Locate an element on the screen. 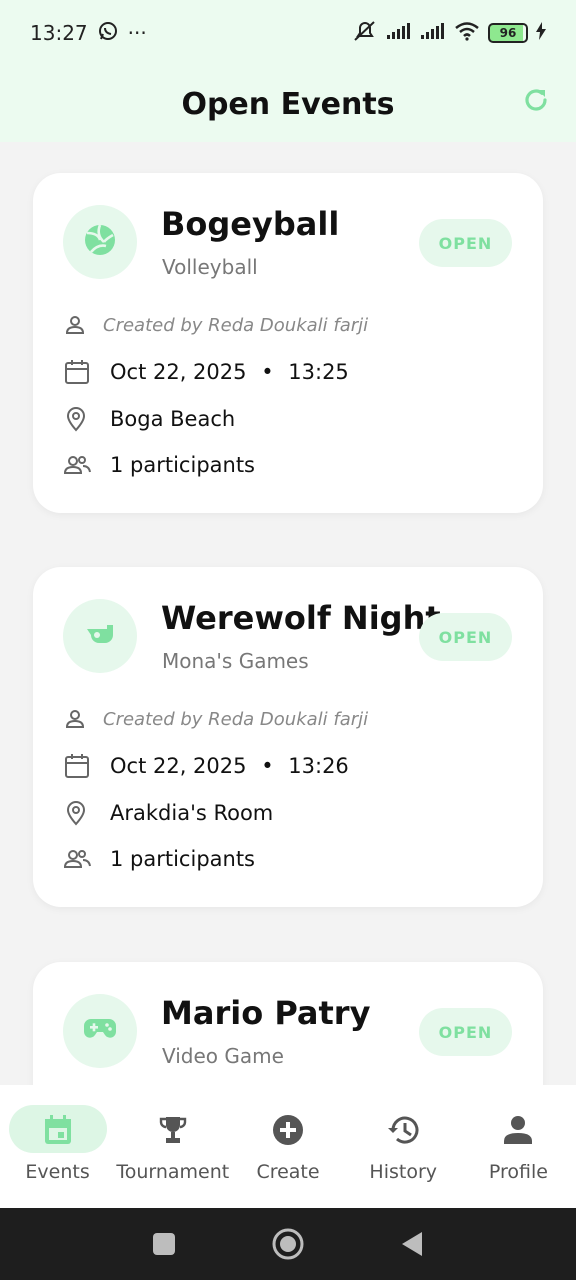 This screenshot has width=576, height=1280. page-title: Open Events is located at coordinates (288, 104).